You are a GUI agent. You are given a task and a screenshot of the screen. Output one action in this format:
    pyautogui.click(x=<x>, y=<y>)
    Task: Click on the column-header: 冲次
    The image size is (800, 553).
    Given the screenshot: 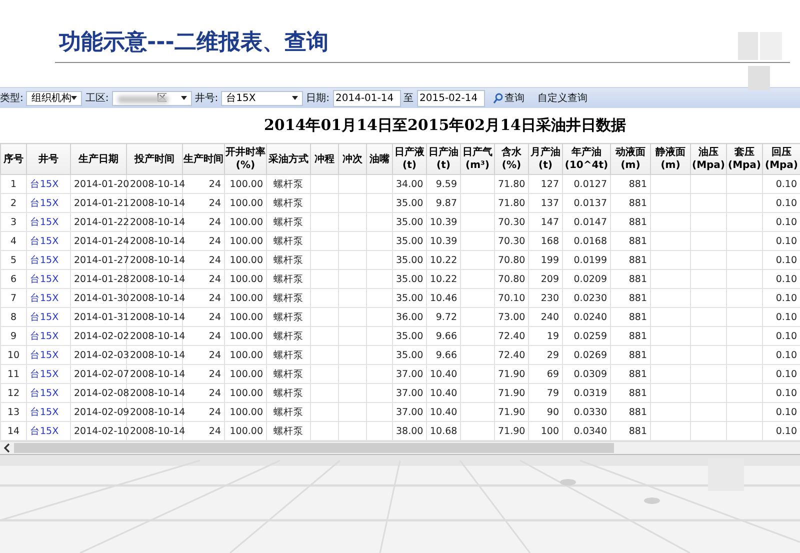 What is the action you would take?
    pyautogui.click(x=352, y=159)
    